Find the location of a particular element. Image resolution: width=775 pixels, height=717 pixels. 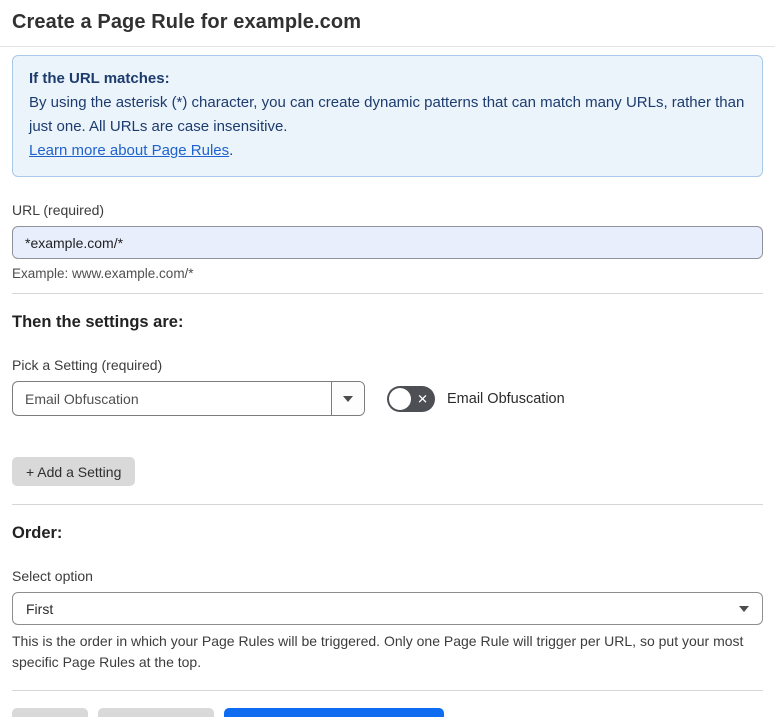

setting-dropdown: Email Obfuscation is located at coordinates (188, 398).